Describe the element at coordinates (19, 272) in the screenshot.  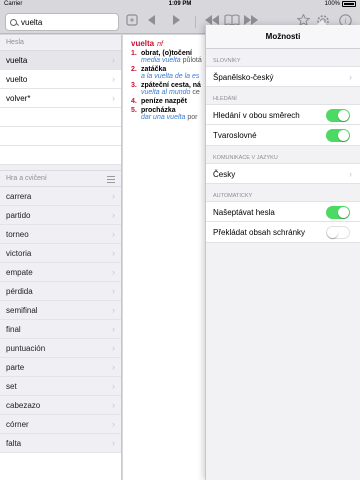
I see `practice-item-label: empate` at that location.